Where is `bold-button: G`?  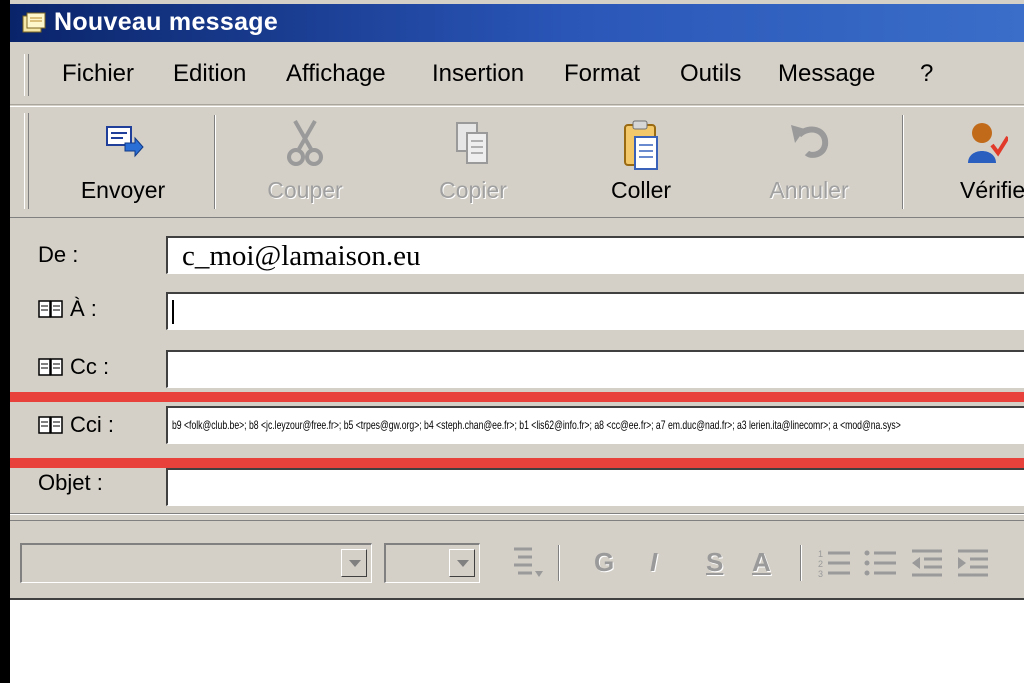
bold-button: G is located at coordinates (604, 562).